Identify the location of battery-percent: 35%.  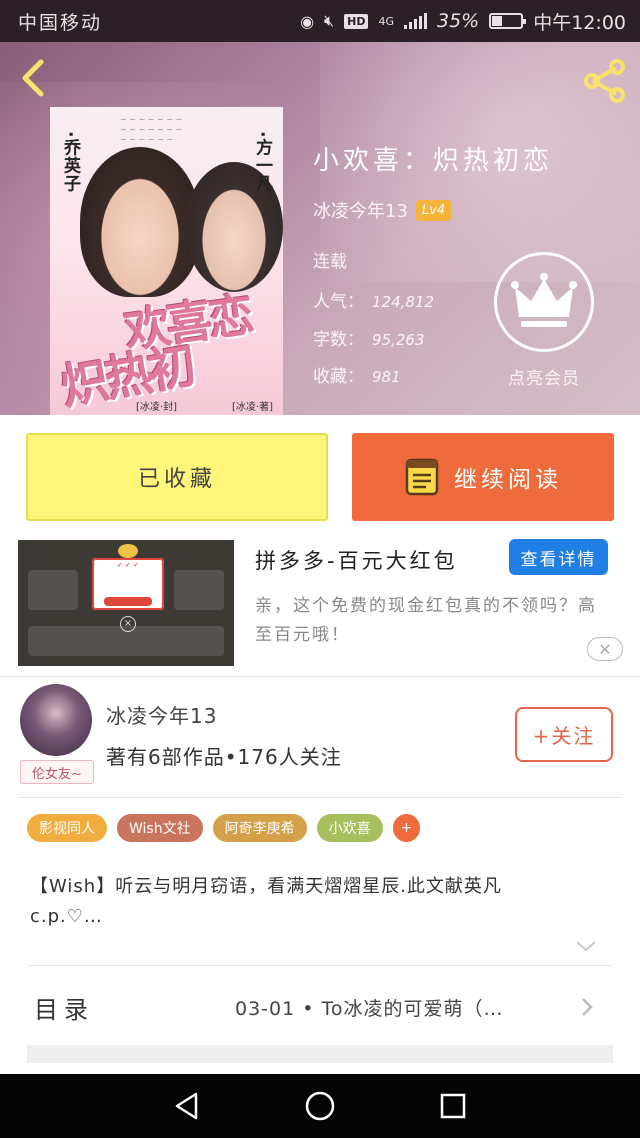
(458, 21).